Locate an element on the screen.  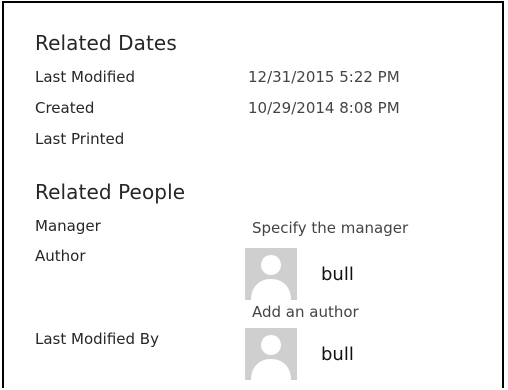
created-value: 10/29/2014 8:08 PM is located at coordinates (324, 108).